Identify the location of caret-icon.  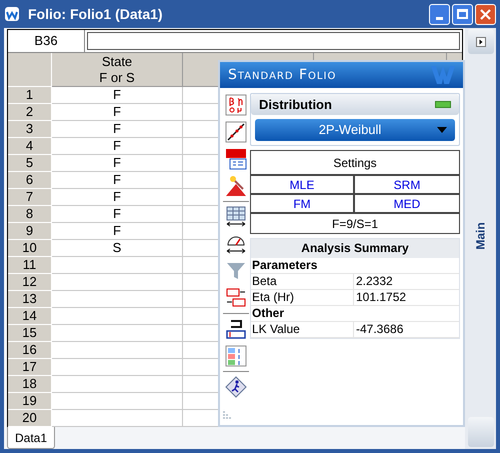
(442, 130).